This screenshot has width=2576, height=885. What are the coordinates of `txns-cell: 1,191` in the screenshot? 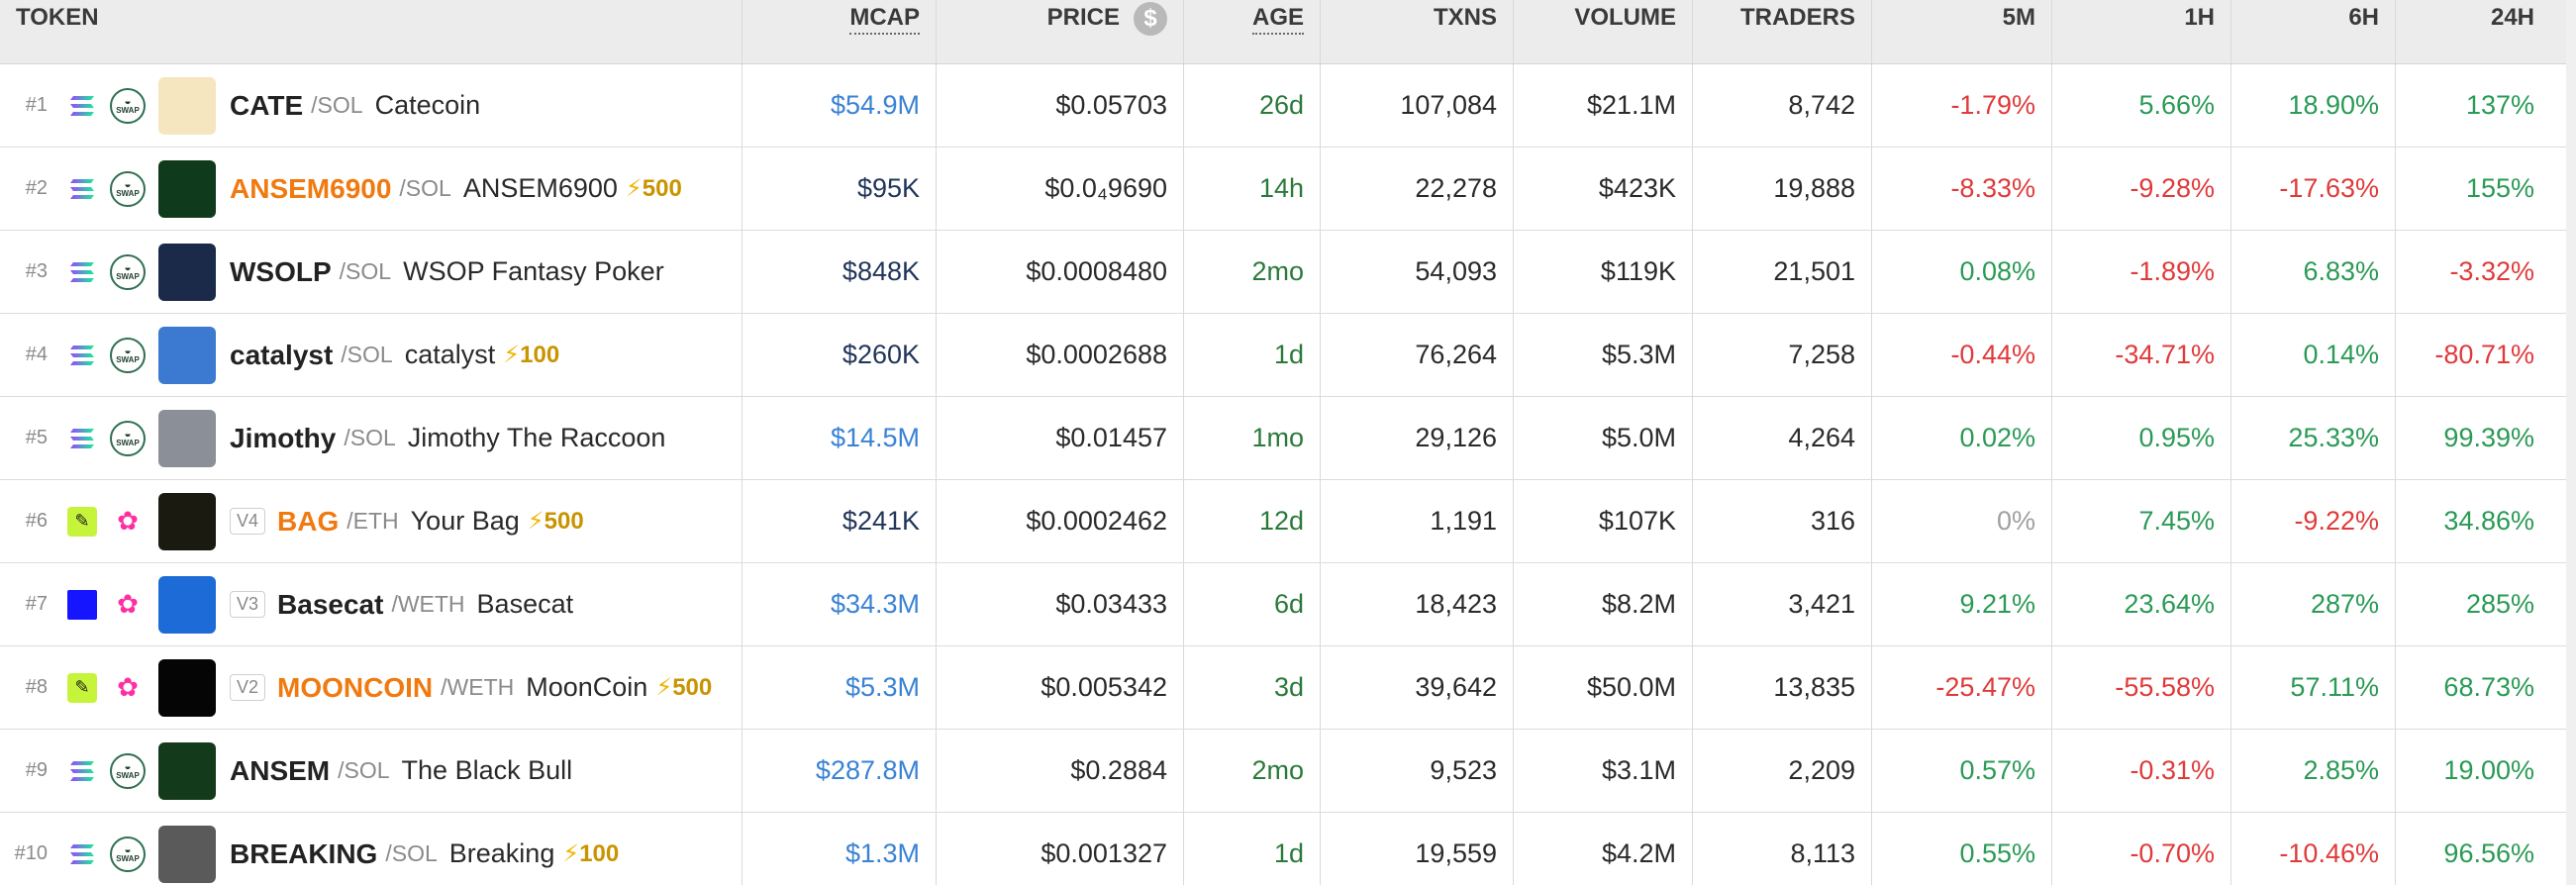 It's located at (1418, 521).